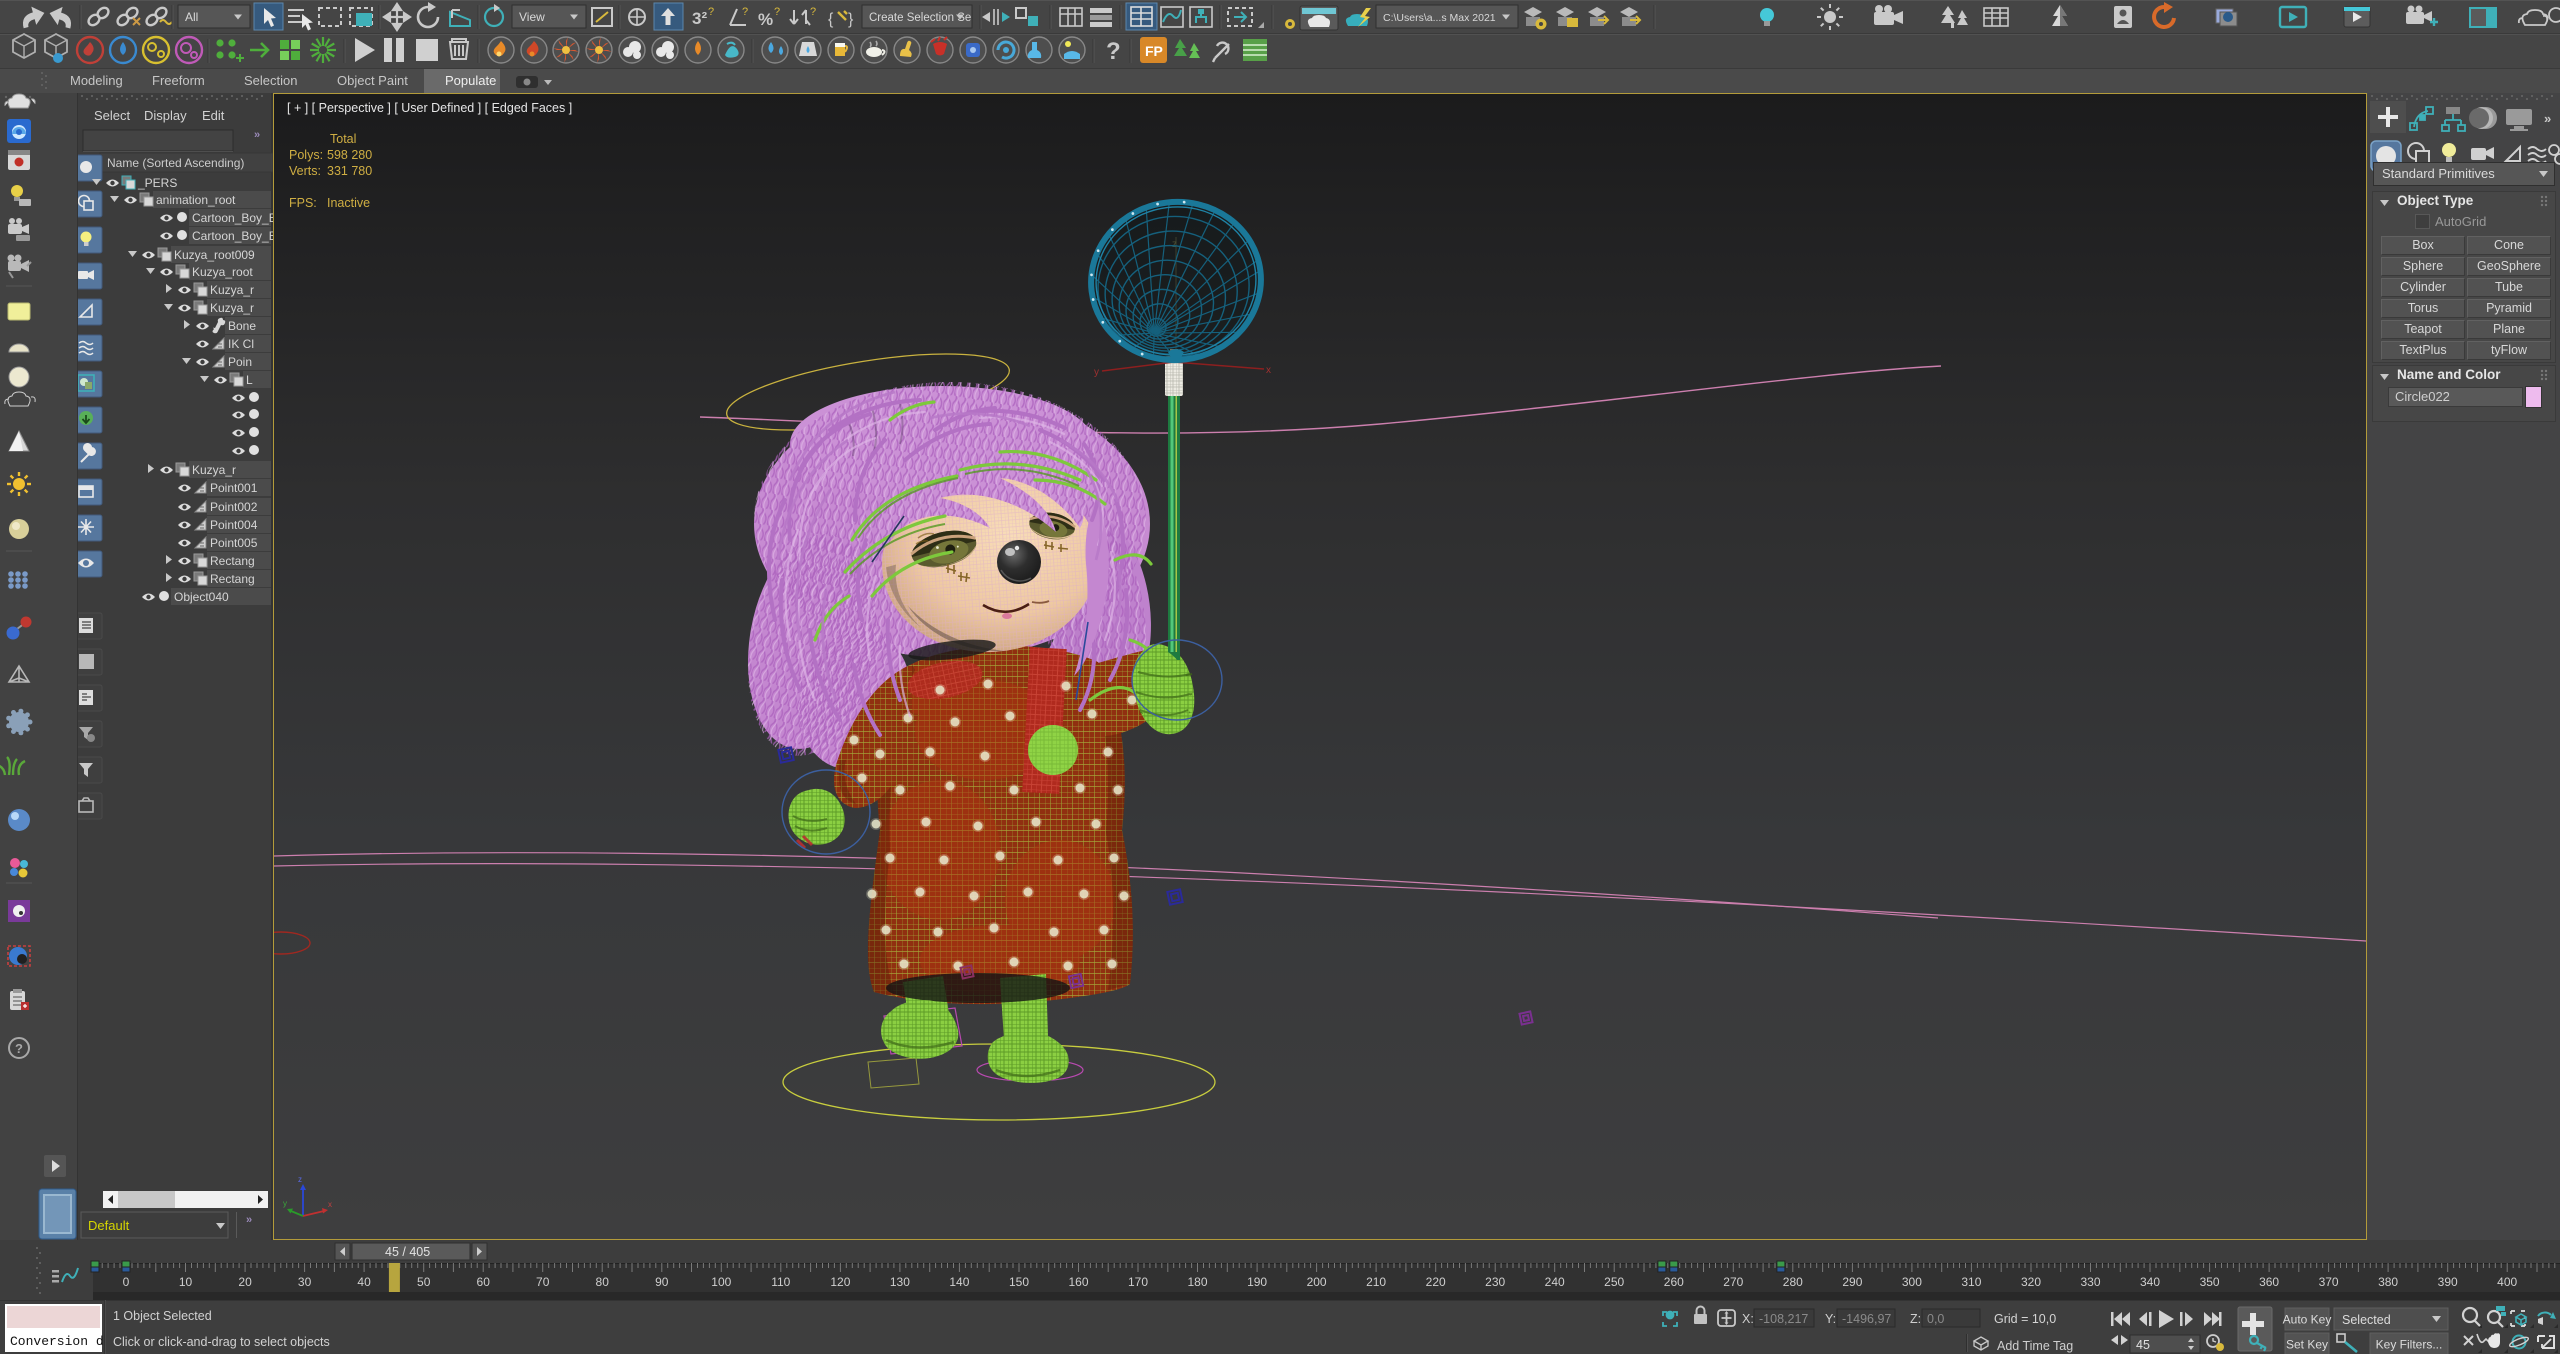  What do you see at coordinates (234, 507) in the screenshot?
I see `svg-text: Point002` at bounding box center [234, 507].